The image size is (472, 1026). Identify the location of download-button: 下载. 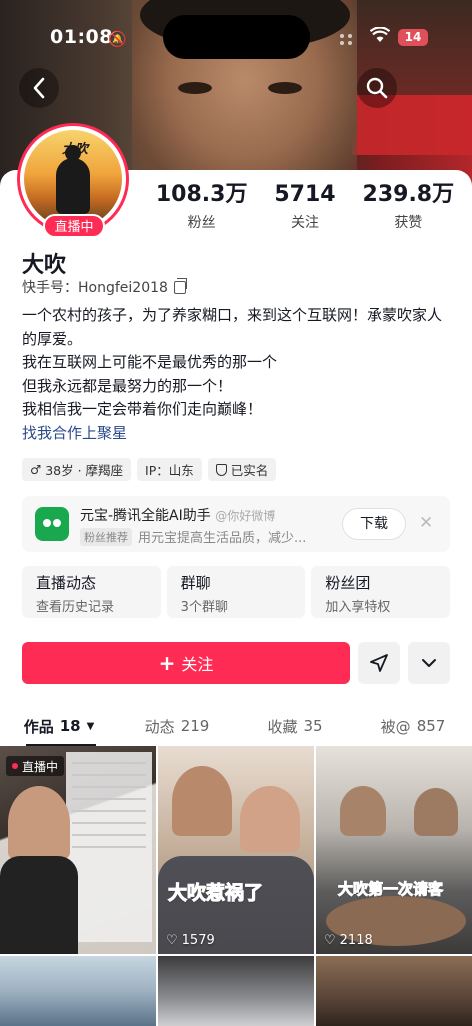
(374, 524).